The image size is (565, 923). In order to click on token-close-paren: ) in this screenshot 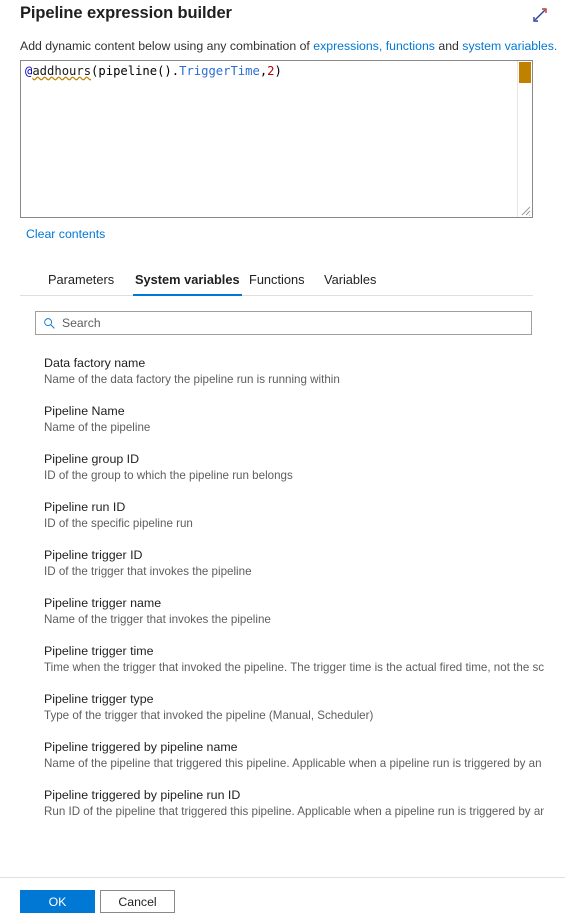, I will do `click(278, 71)`.